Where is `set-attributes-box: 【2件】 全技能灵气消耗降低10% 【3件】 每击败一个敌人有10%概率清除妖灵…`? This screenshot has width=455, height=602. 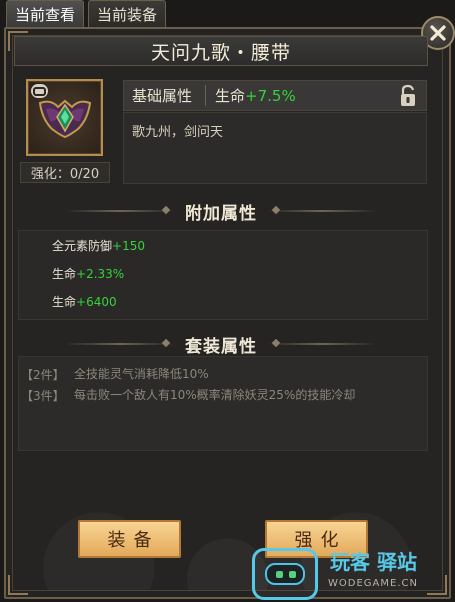 set-attributes-box: 【2件】 全技能灵气消耗降低10% 【3件】 每击败一个敌人有10%概率清除妖灵… is located at coordinates (223, 403).